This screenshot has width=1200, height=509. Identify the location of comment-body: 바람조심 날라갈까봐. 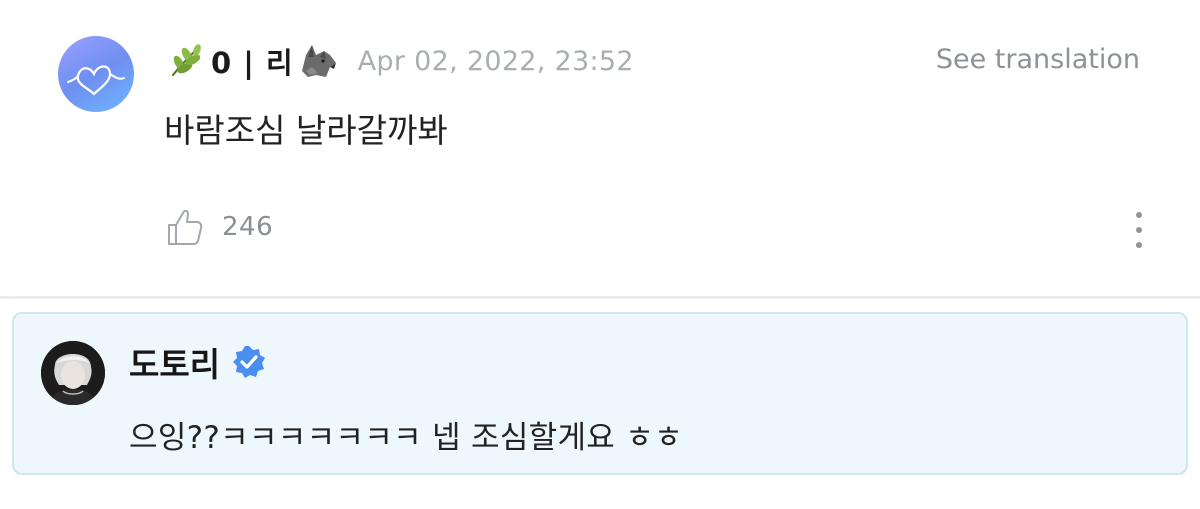
(306, 130).